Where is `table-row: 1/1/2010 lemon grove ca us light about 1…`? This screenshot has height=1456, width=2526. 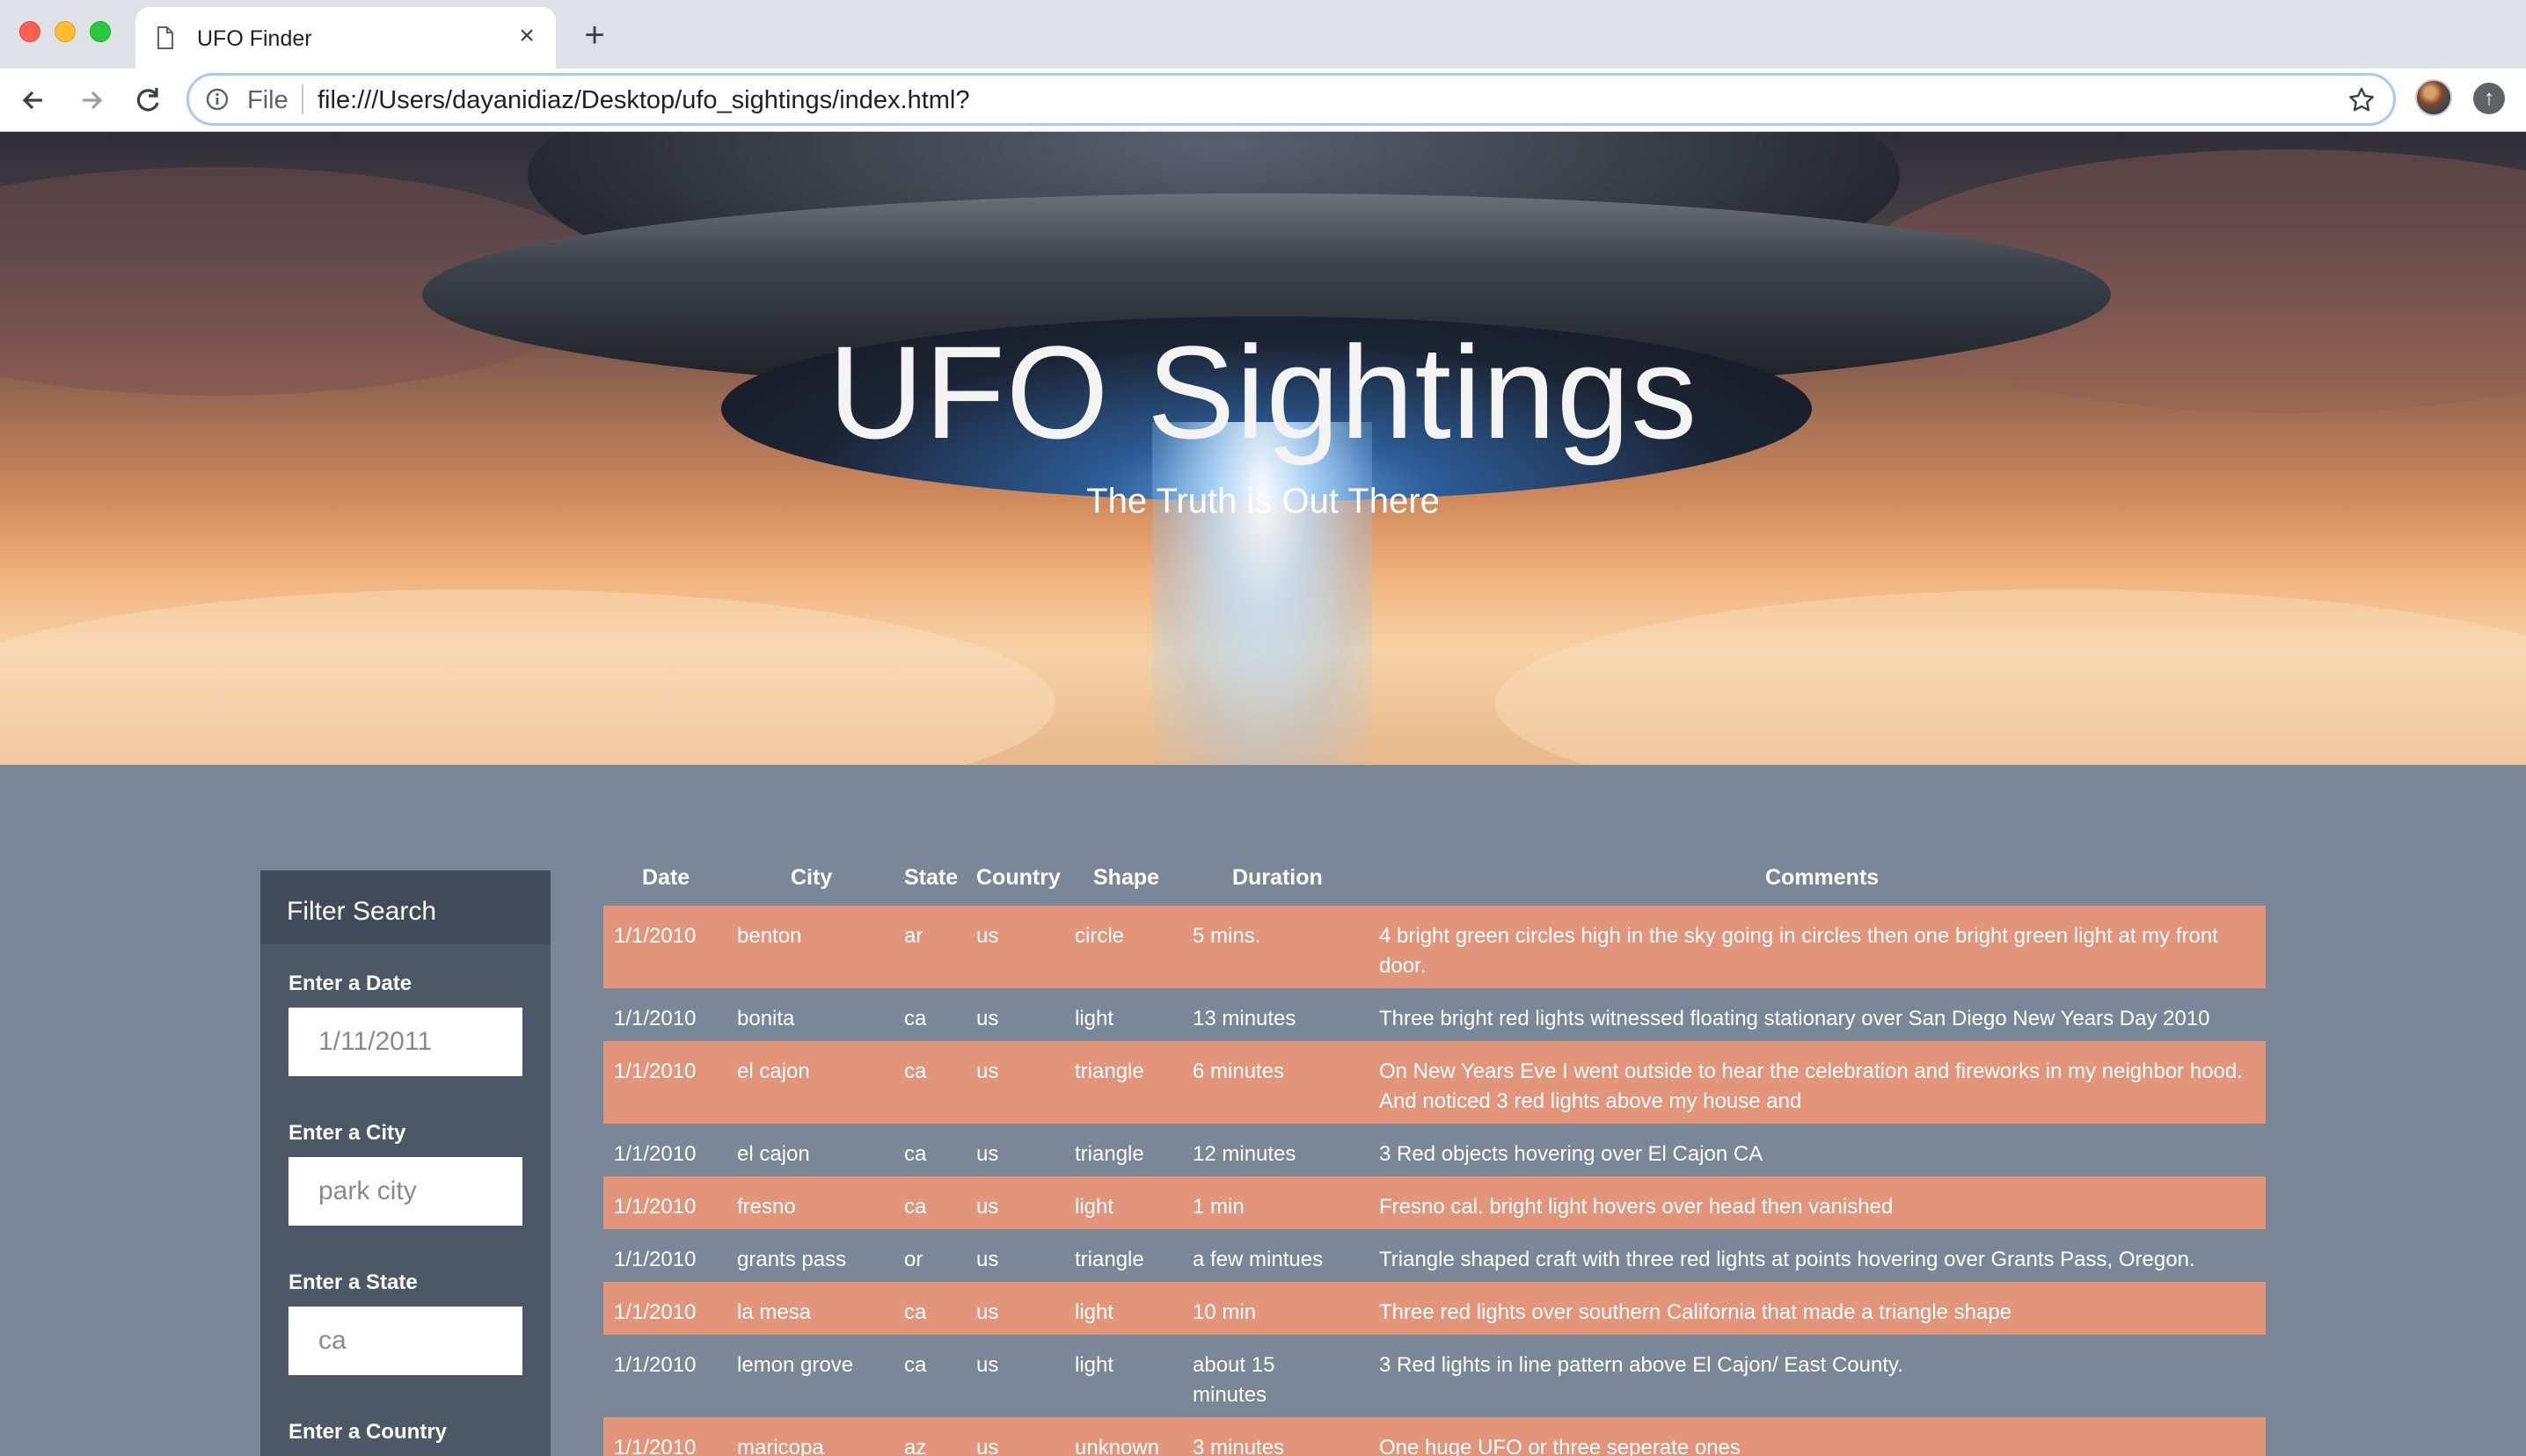 table-row: 1/1/2010 lemon grove ca us light about 1… is located at coordinates (1435, 1376).